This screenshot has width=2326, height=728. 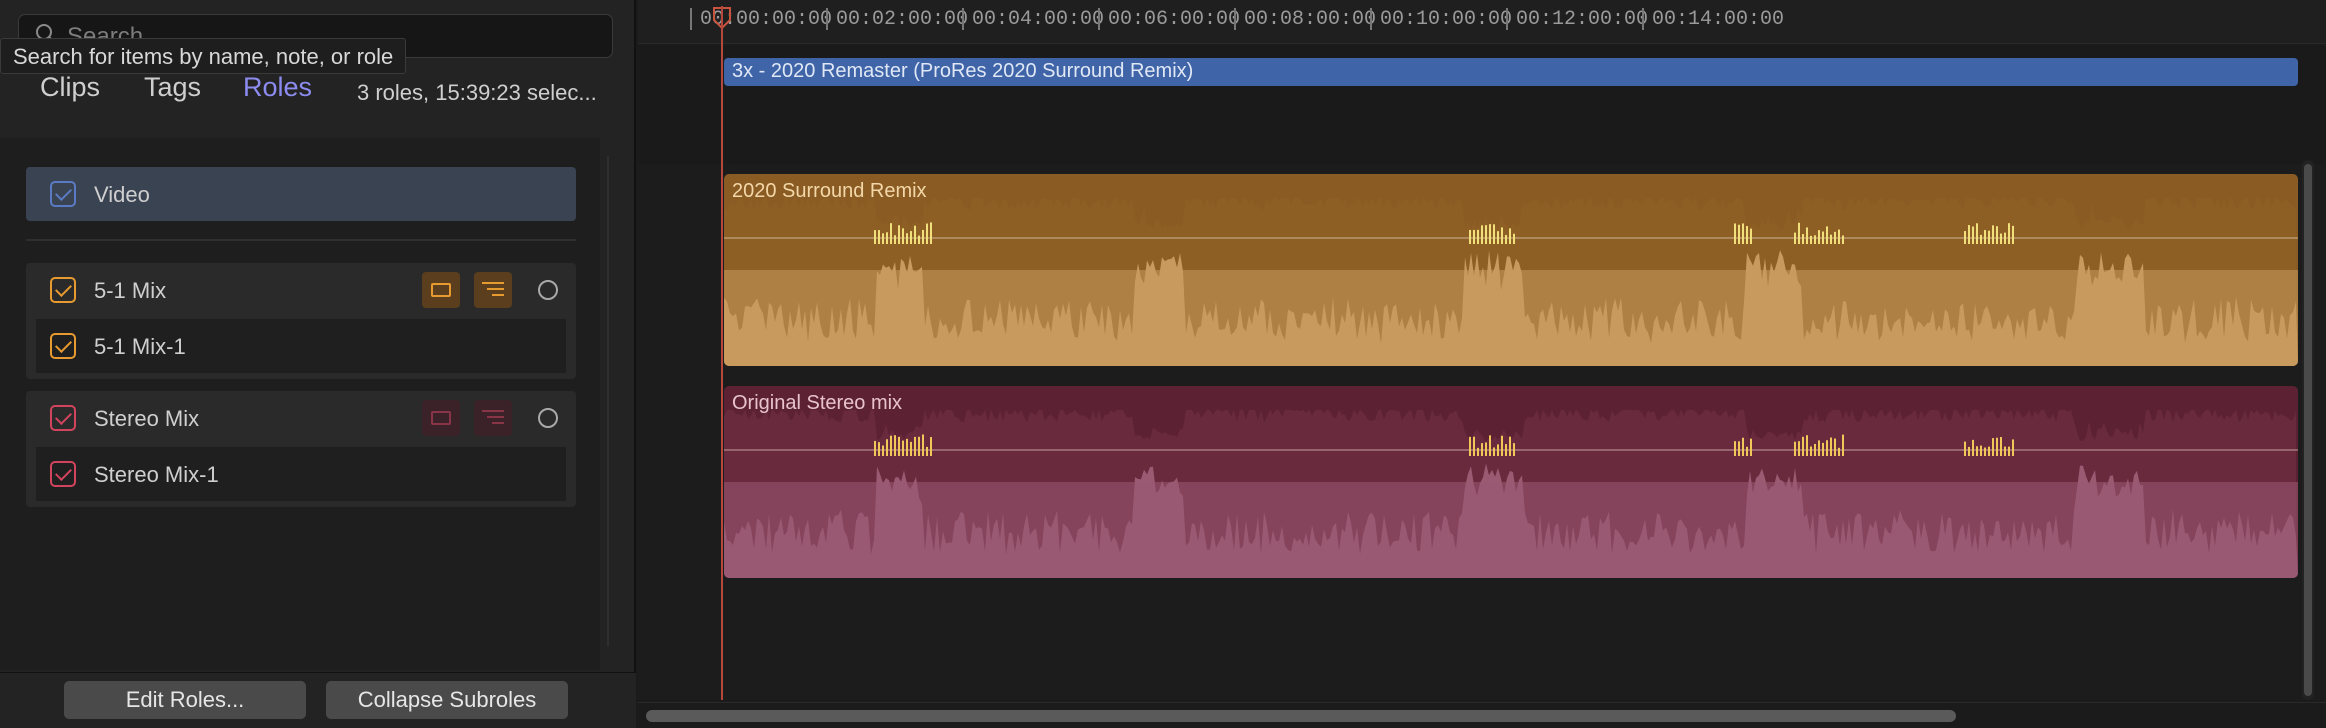 I want to click on ruler-timecode-label: 00:04:00:00, so click(x=1038, y=19).